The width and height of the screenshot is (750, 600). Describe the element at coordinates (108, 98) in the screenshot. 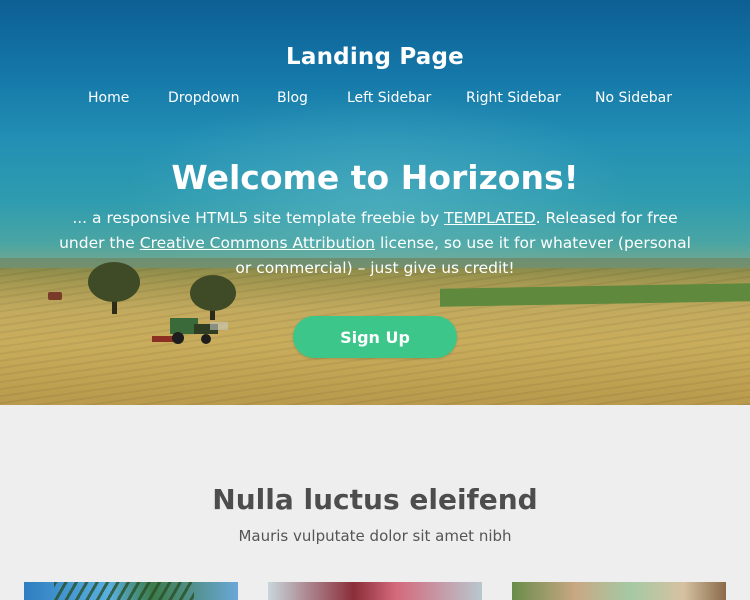

I see `nav-item-home: Home` at that location.